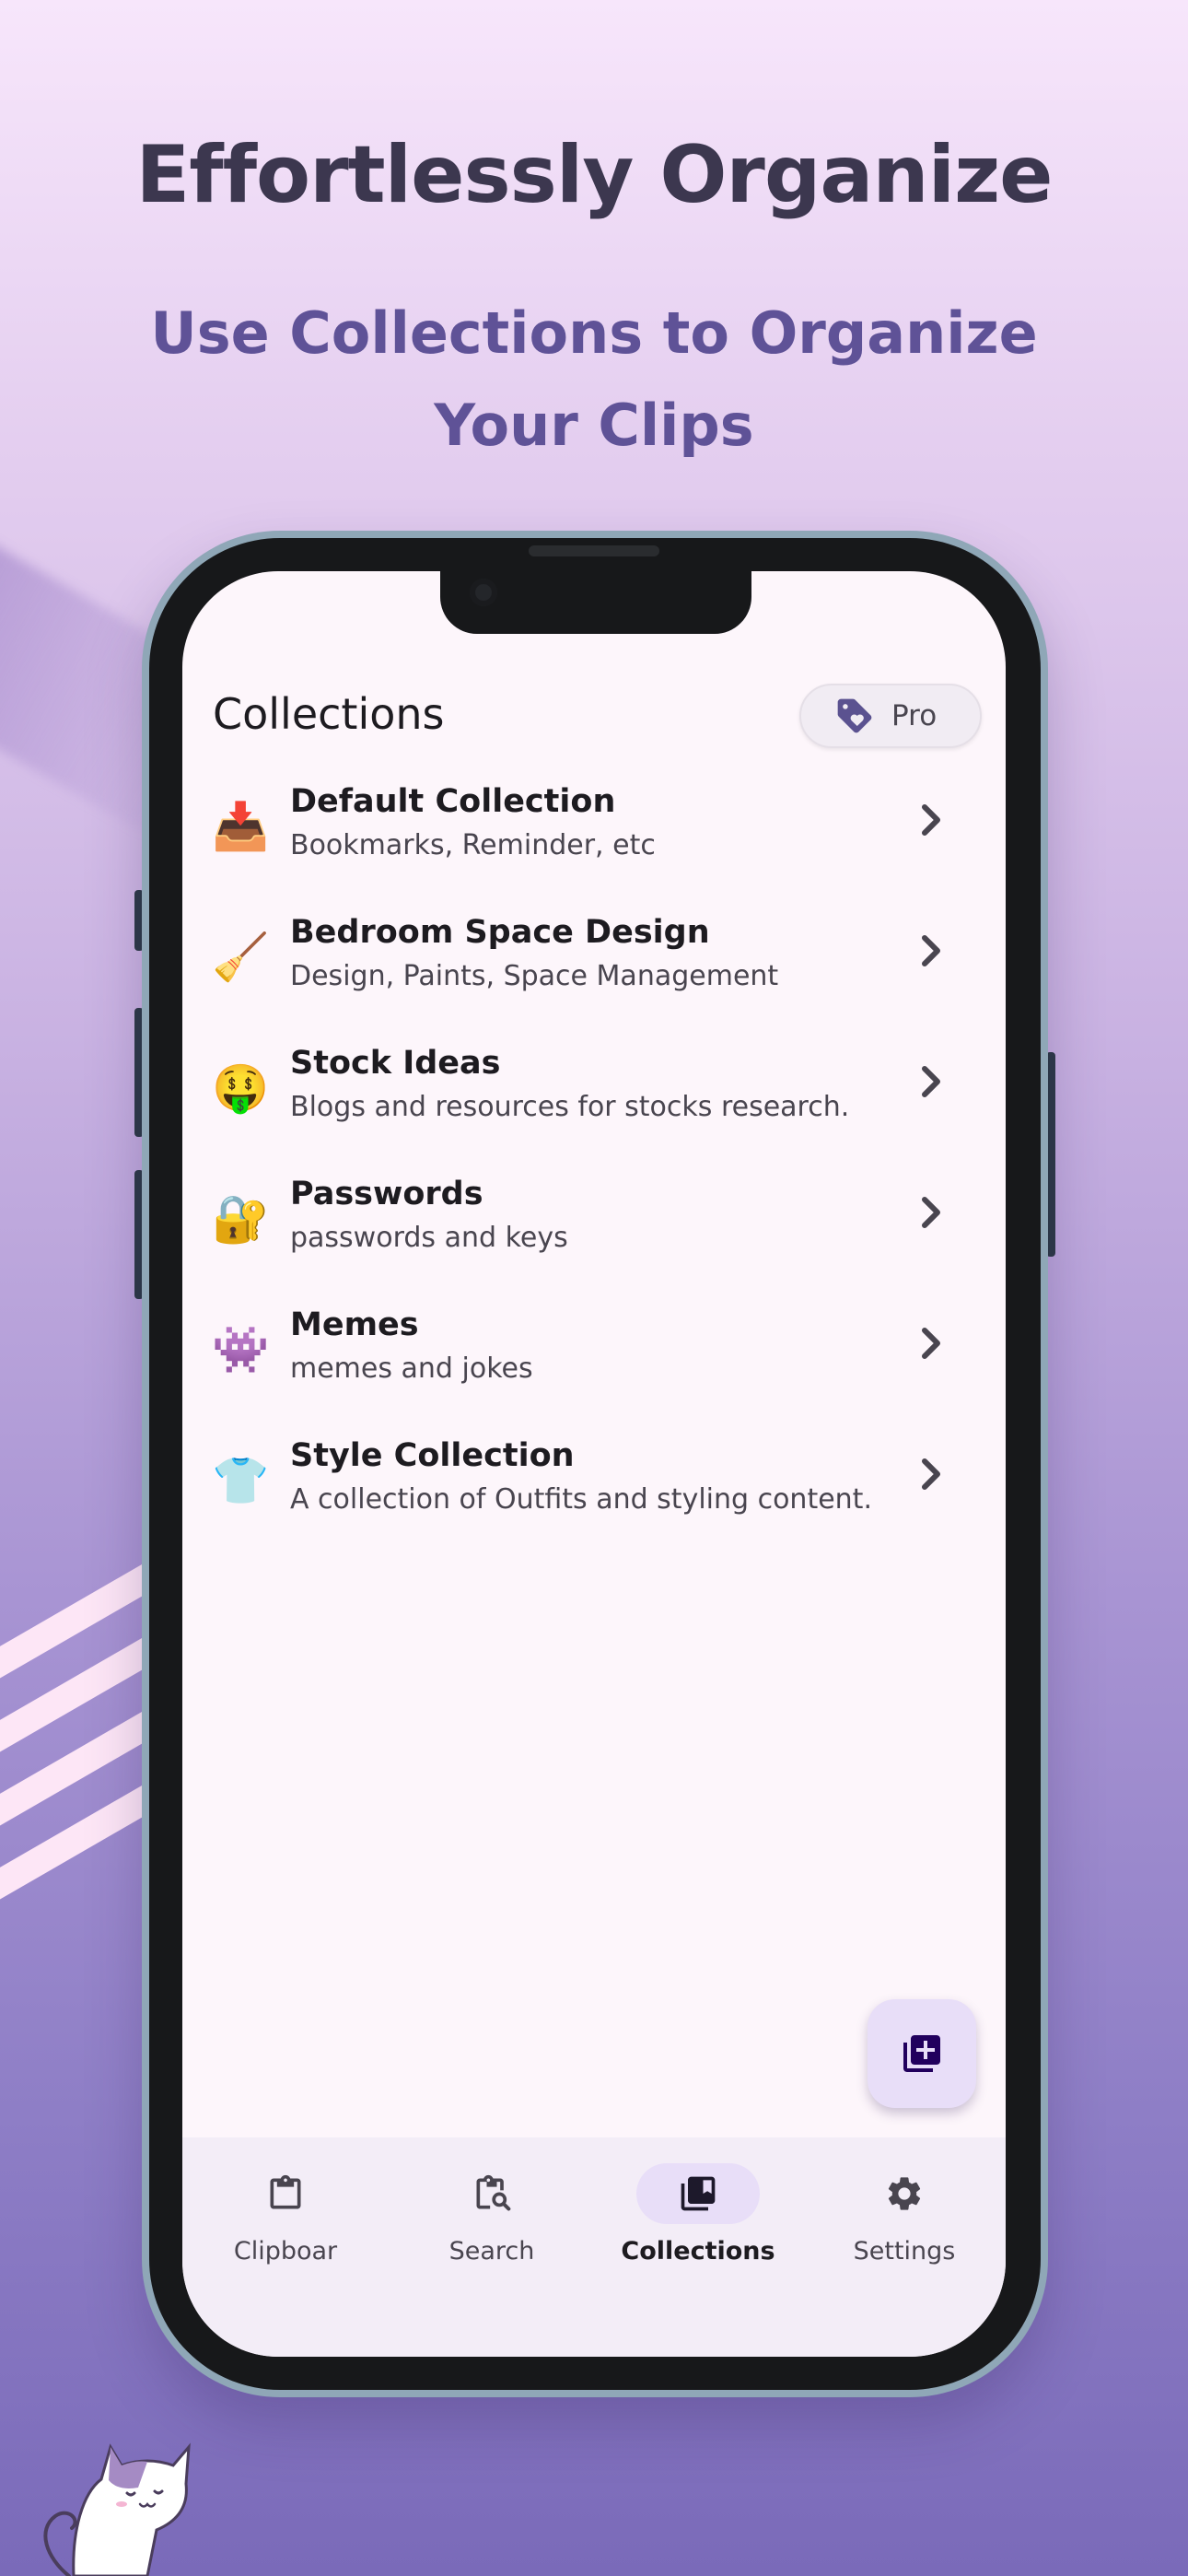 The height and width of the screenshot is (2576, 1188). Describe the element at coordinates (241, 1480) in the screenshot. I see `shirt-icon: 👕` at that location.